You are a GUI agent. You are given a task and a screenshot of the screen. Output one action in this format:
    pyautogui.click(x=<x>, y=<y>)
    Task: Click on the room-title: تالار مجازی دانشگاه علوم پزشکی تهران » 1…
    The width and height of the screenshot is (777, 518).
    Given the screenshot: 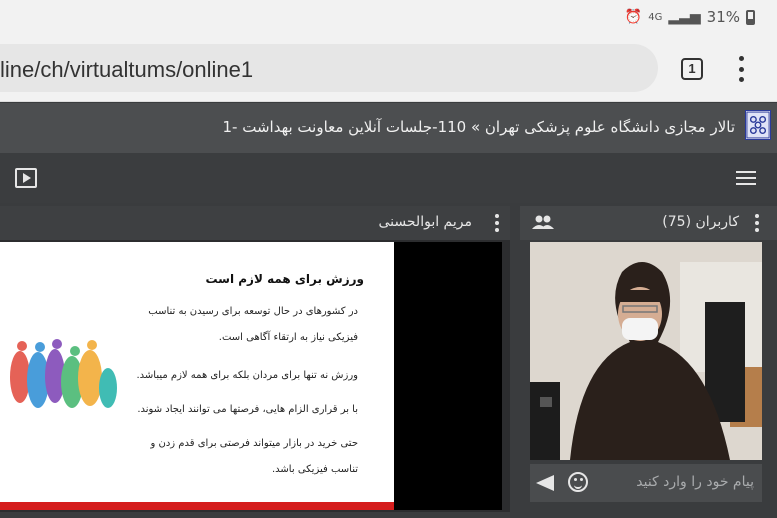 What is the action you would take?
    pyautogui.click(x=479, y=127)
    